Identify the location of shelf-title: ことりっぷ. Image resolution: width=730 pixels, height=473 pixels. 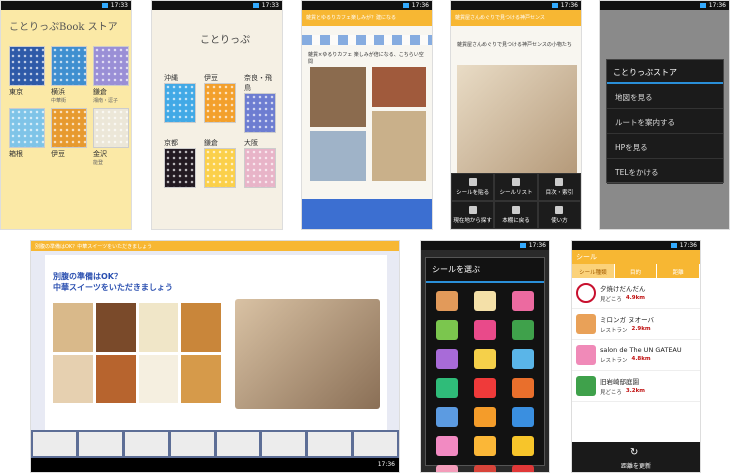
(225, 40).